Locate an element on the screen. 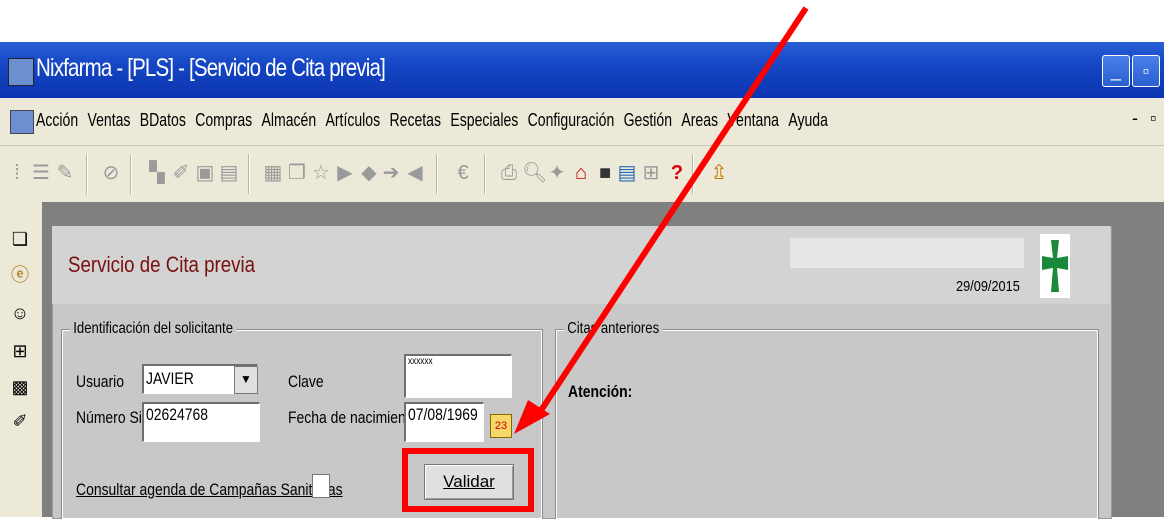 The height and width of the screenshot is (519, 1164). menu-gestion: Gestión is located at coordinates (648, 120).